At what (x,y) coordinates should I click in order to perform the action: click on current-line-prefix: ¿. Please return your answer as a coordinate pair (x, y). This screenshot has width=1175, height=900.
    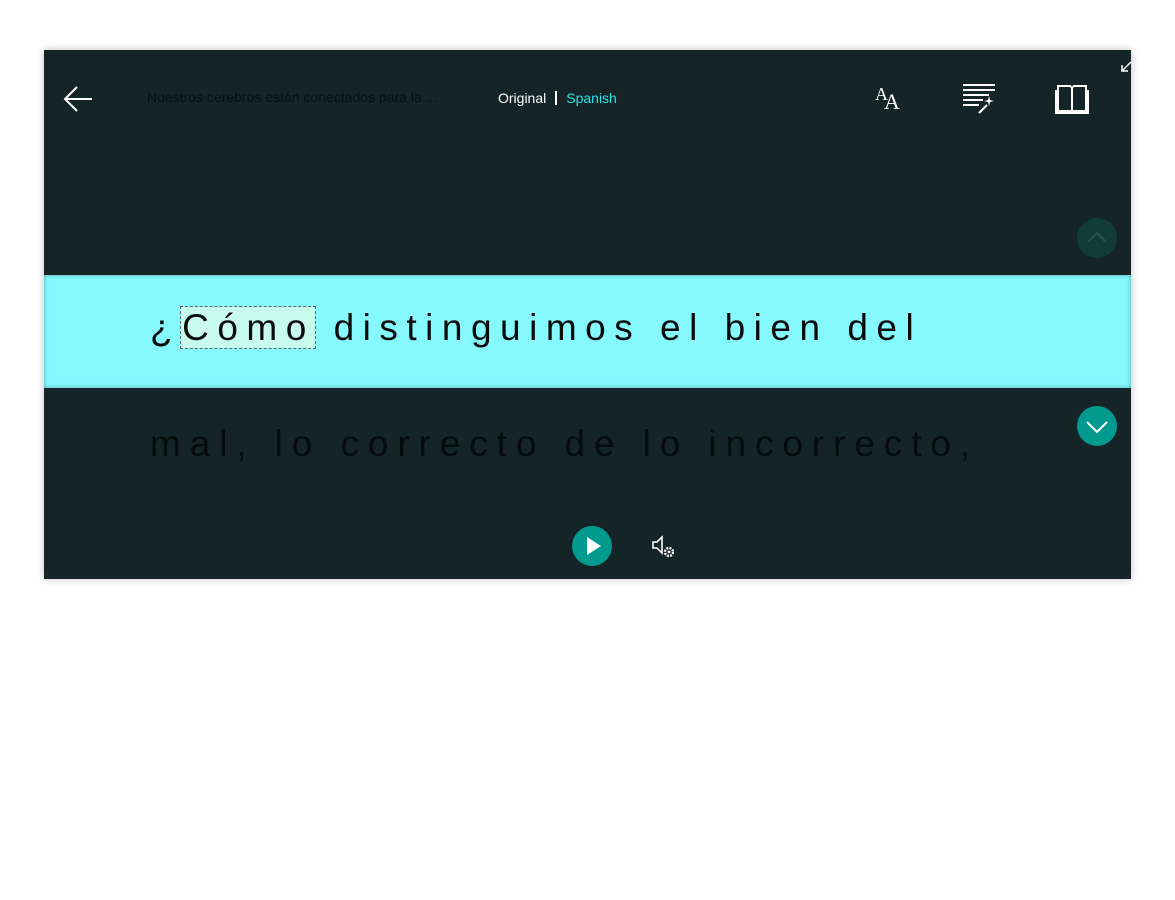
    Looking at the image, I should click on (166, 327).